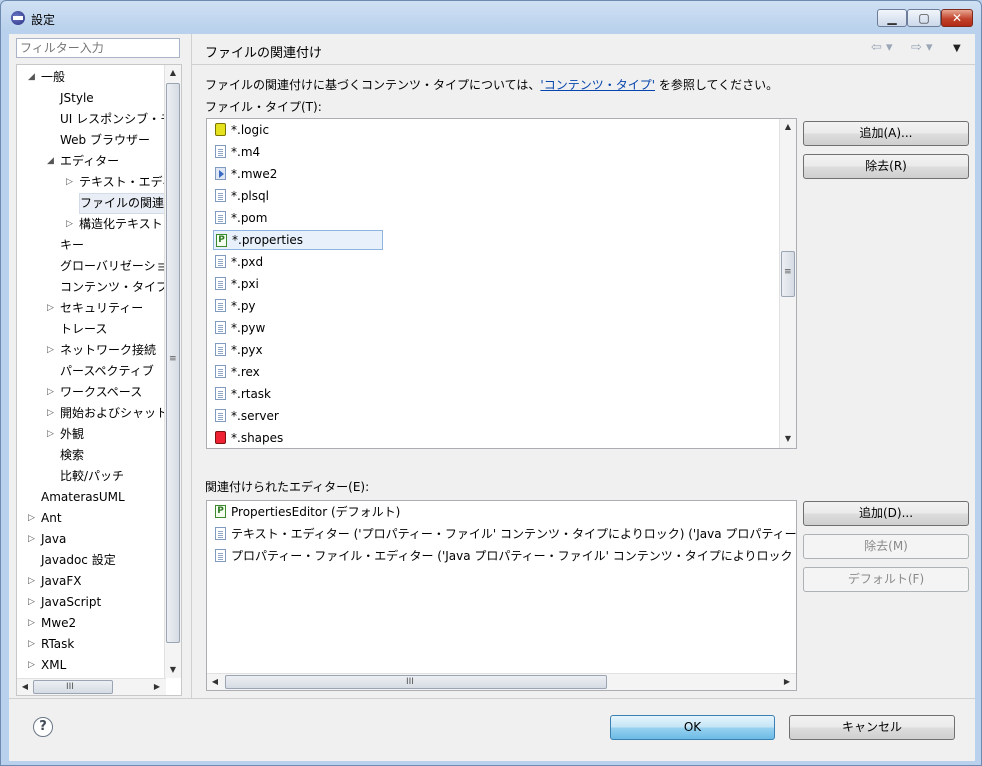 This screenshot has width=982, height=766. I want to click on tree-item: ▷ ワークスペース, so click(94, 392).